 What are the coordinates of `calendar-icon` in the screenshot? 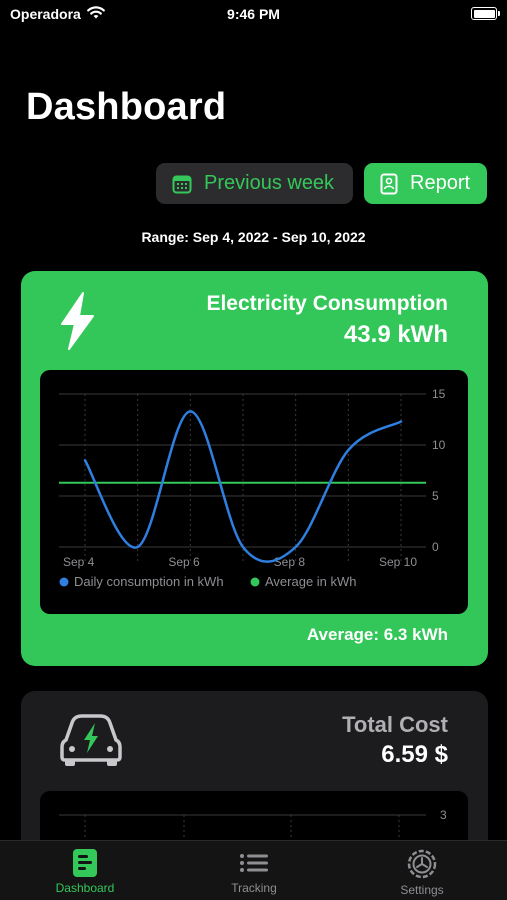 It's located at (182, 184).